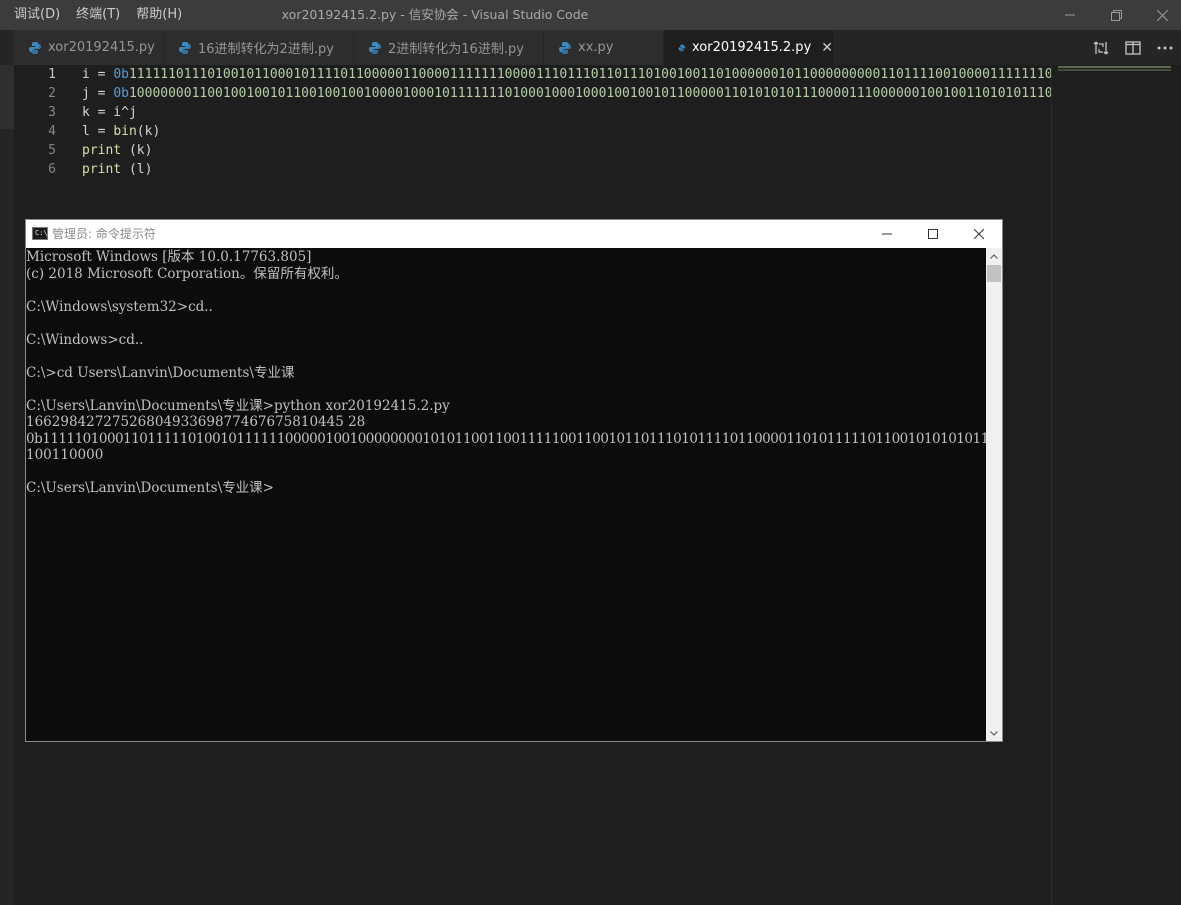  I want to click on code-line-6: 6 print (l), so click(532, 169).